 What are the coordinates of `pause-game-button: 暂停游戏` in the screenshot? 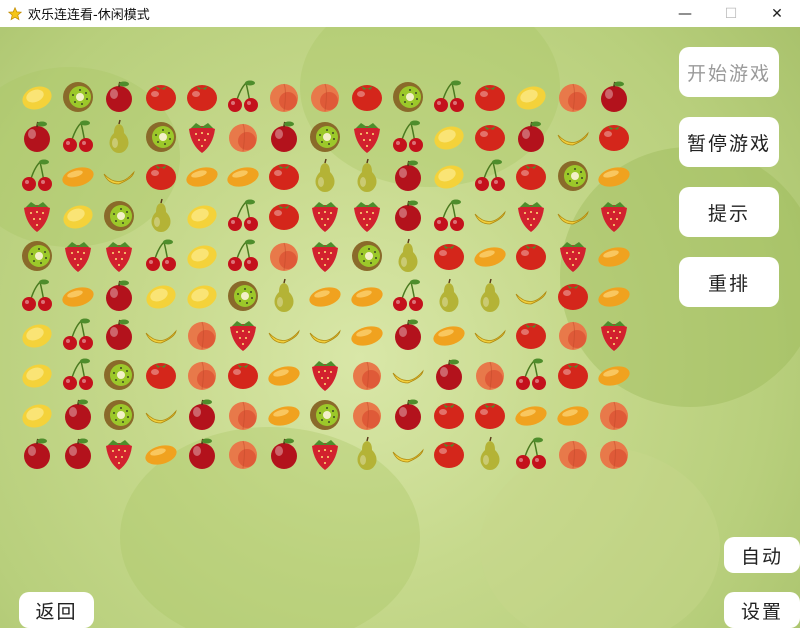 It's located at (729, 142).